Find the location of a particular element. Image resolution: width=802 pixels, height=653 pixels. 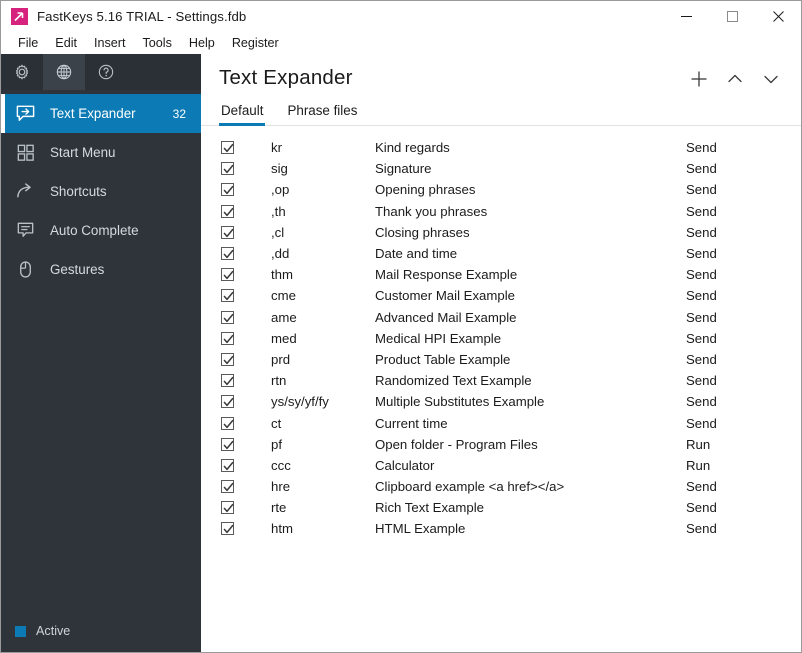

sidebar-item-shortcuts: Shortcuts is located at coordinates (101, 191).